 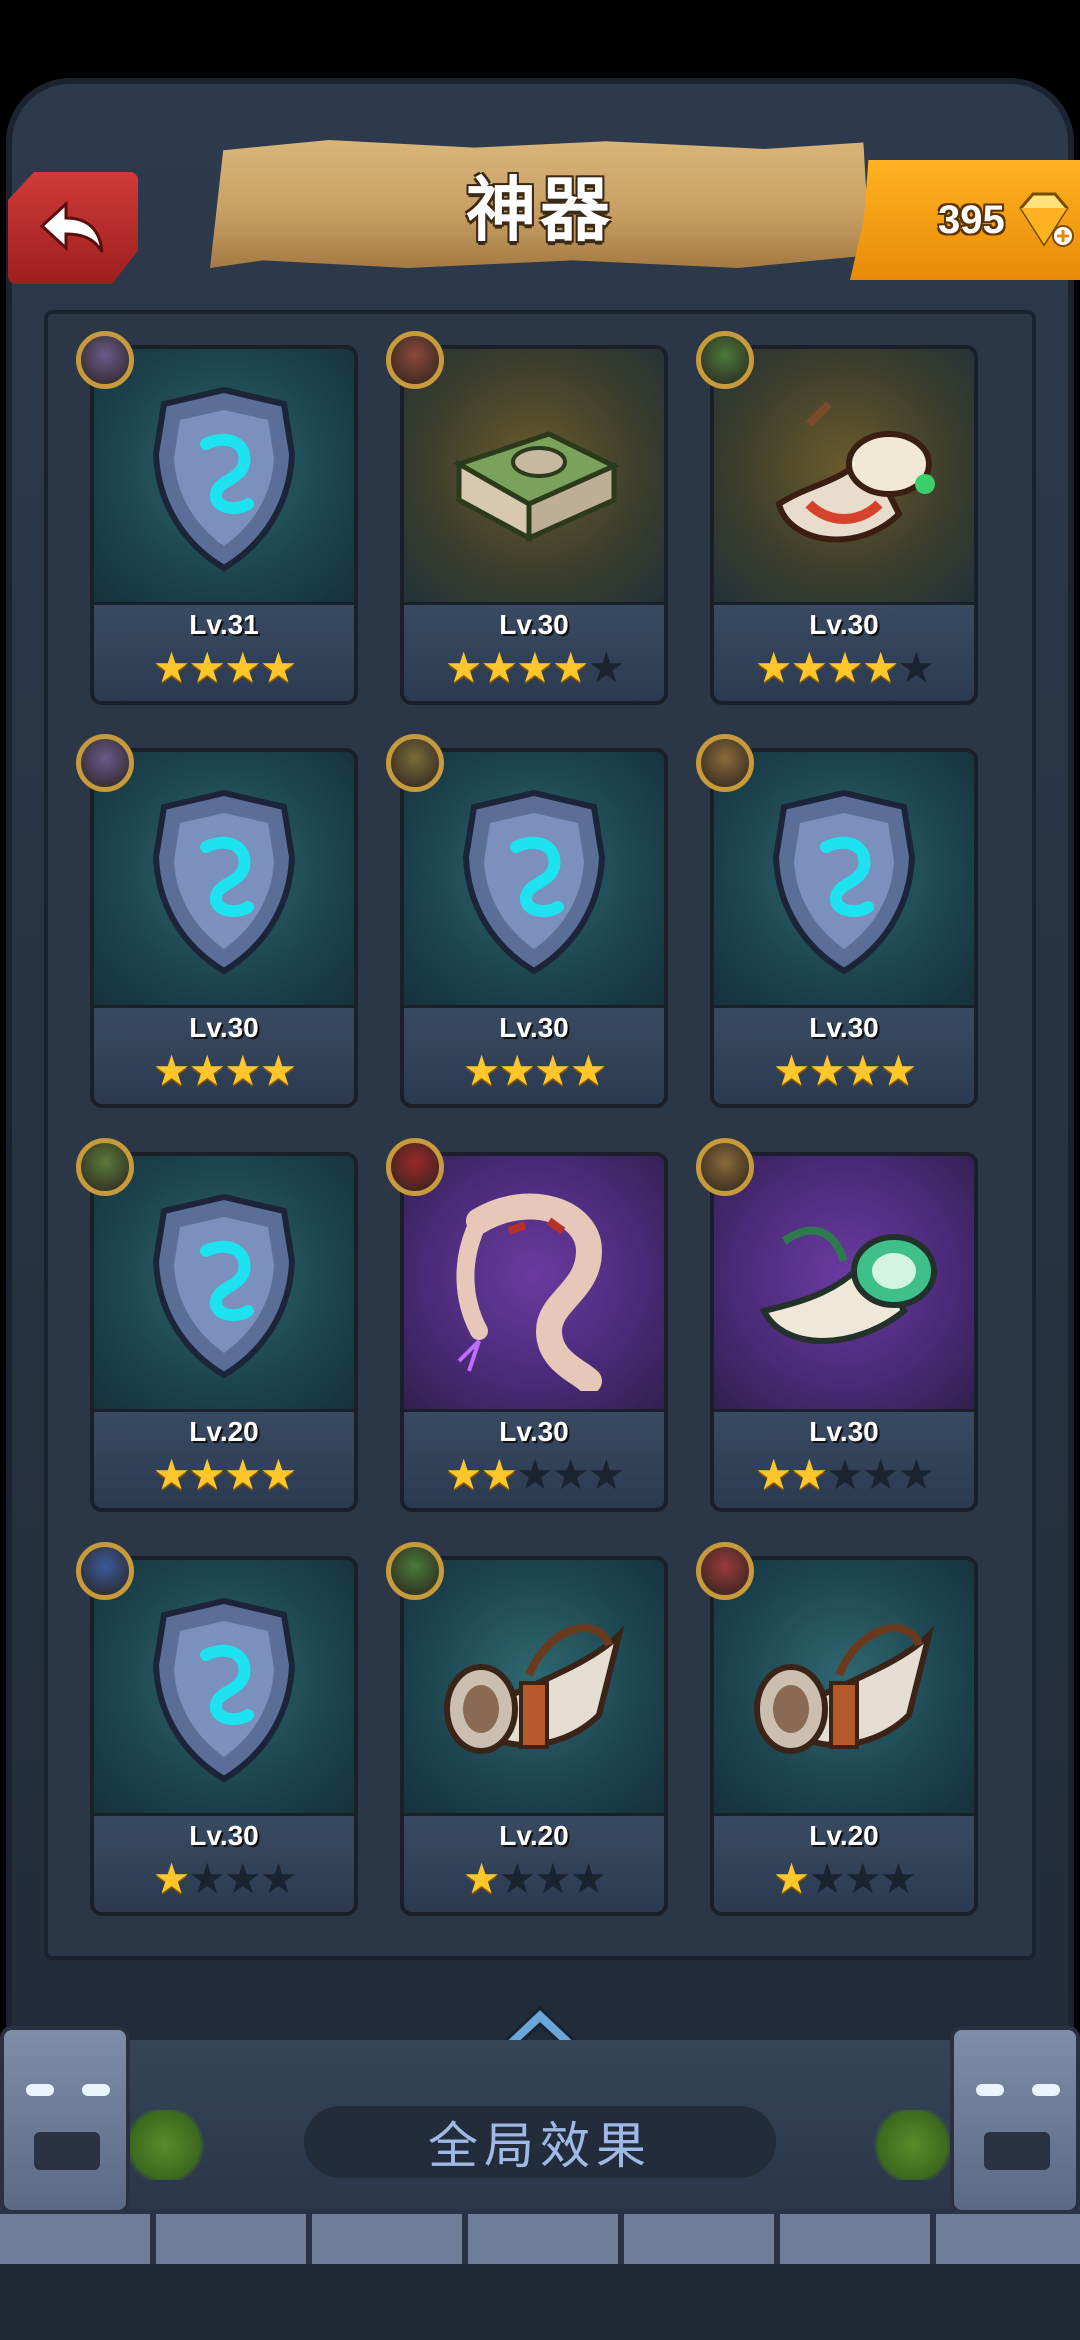 What do you see at coordinates (1046, 219) in the screenshot?
I see `diamond-icon` at bounding box center [1046, 219].